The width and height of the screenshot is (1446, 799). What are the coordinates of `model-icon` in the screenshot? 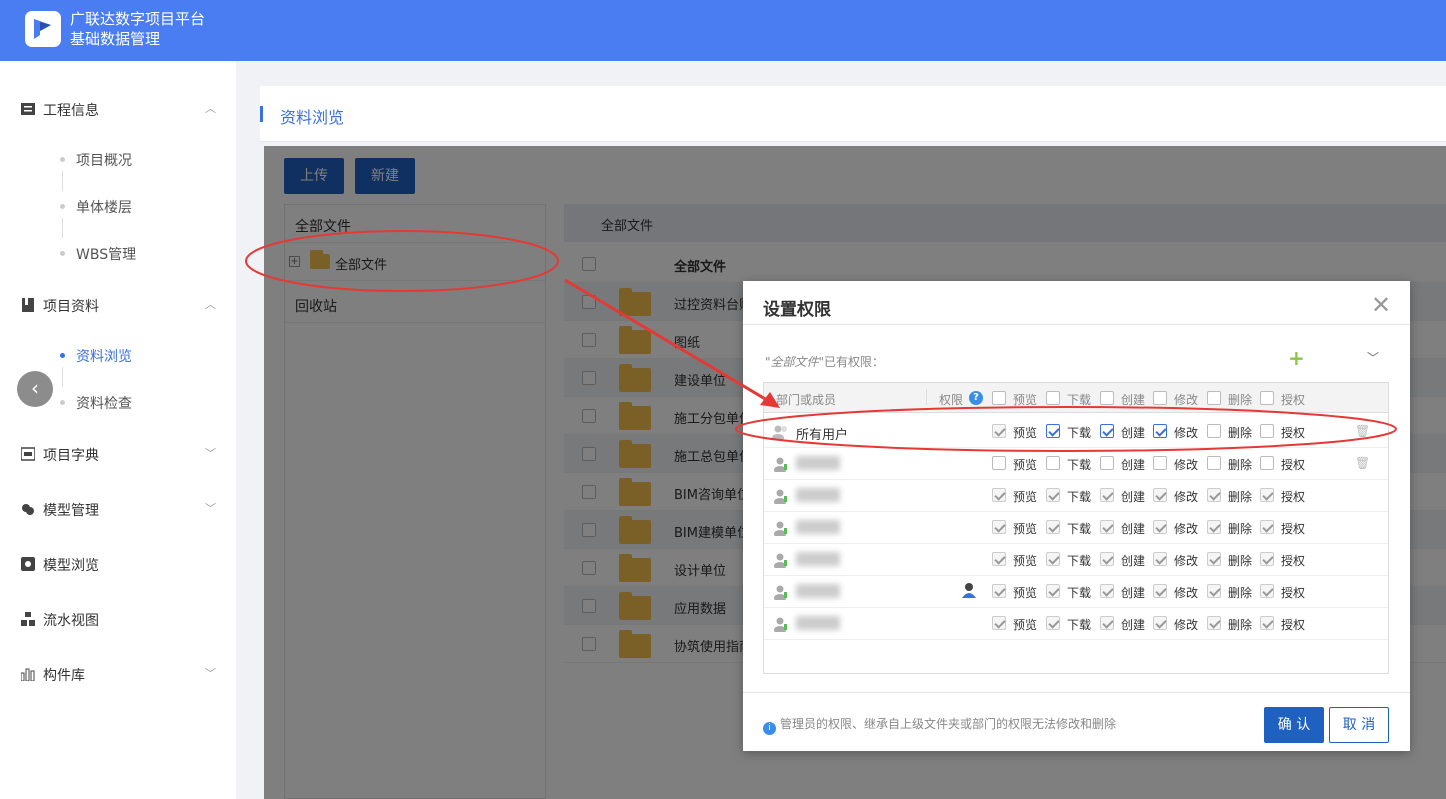 It's located at (28, 509).